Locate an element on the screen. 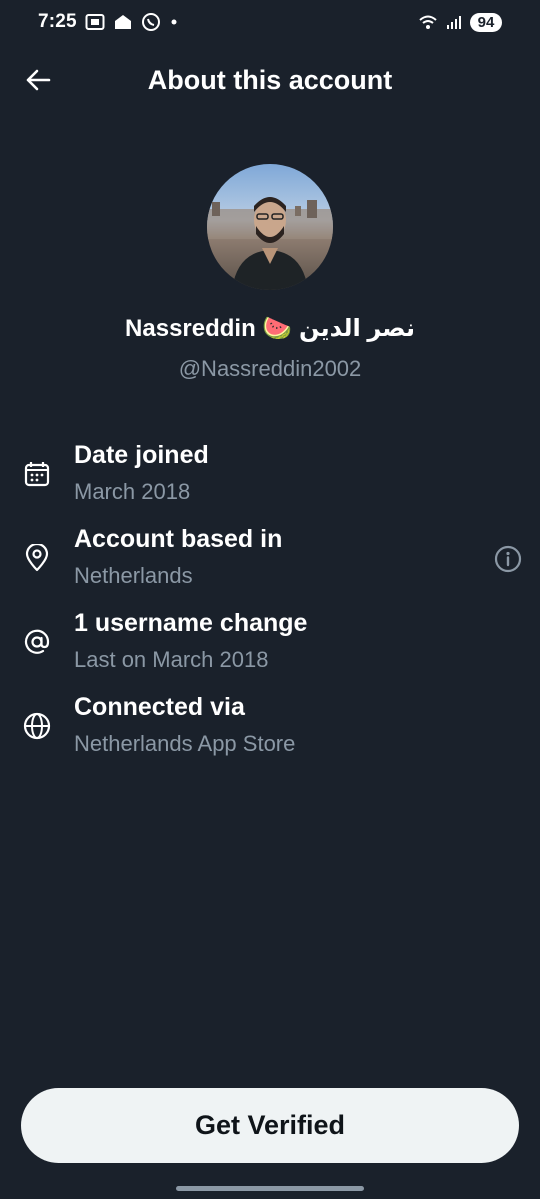 This screenshot has height=1199, width=540. screenshot-icon is located at coordinates (95, 22).